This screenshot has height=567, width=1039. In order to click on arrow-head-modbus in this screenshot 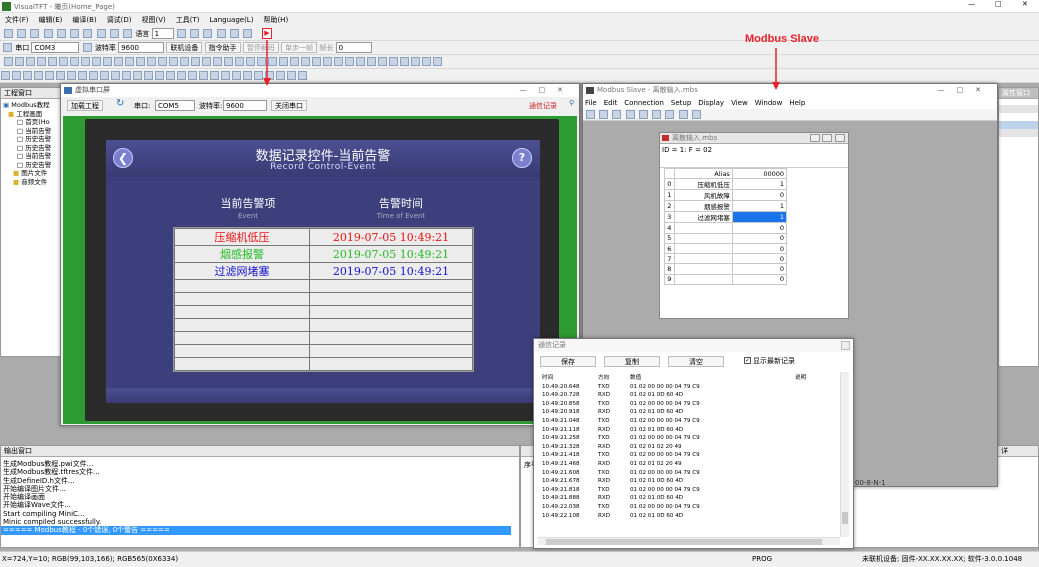, I will do `click(776, 86)`.